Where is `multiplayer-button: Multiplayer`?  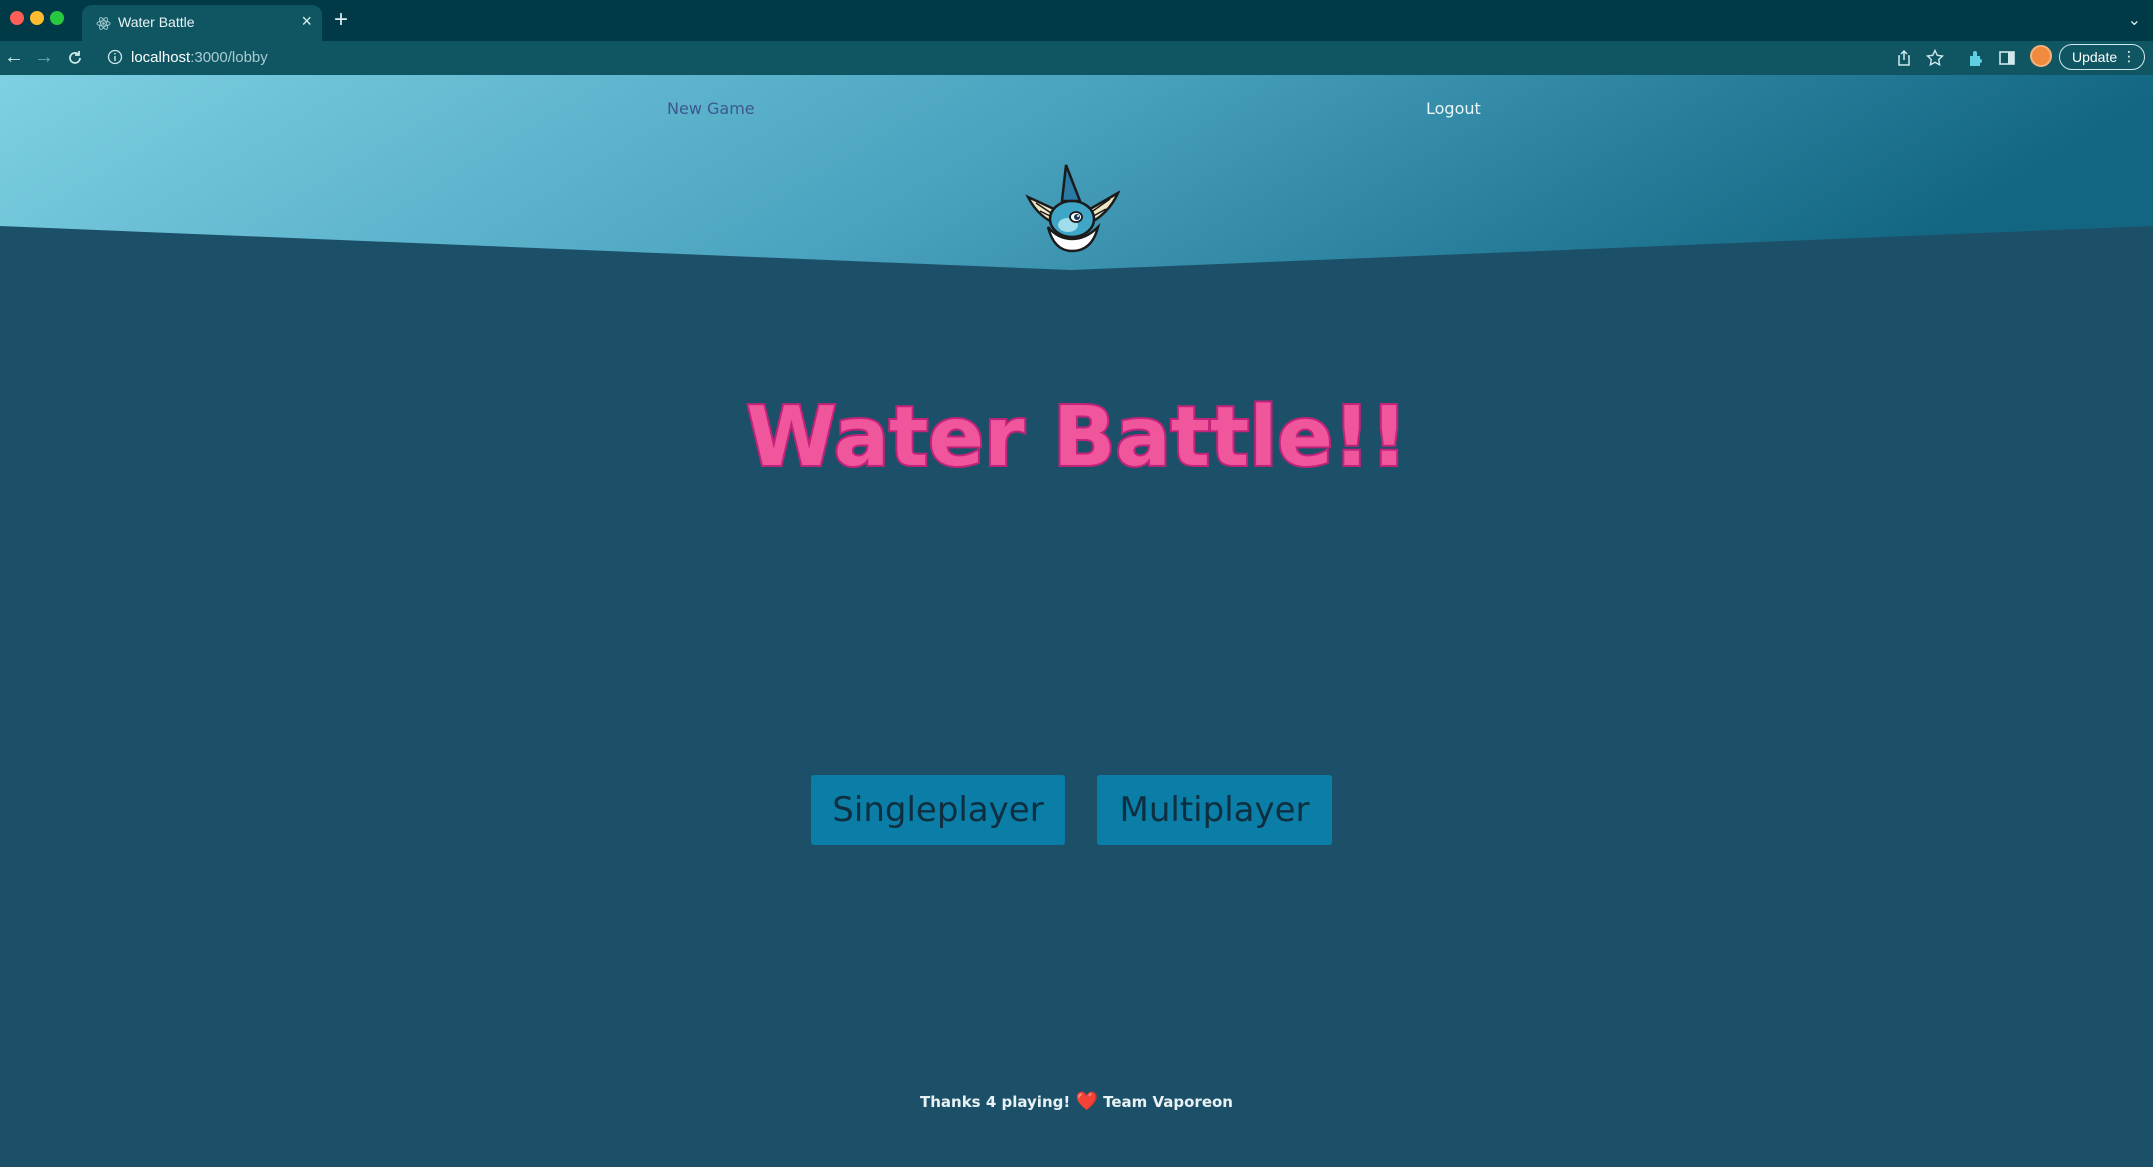 multiplayer-button: Multiplayer is located at coordinates (1214, 810).